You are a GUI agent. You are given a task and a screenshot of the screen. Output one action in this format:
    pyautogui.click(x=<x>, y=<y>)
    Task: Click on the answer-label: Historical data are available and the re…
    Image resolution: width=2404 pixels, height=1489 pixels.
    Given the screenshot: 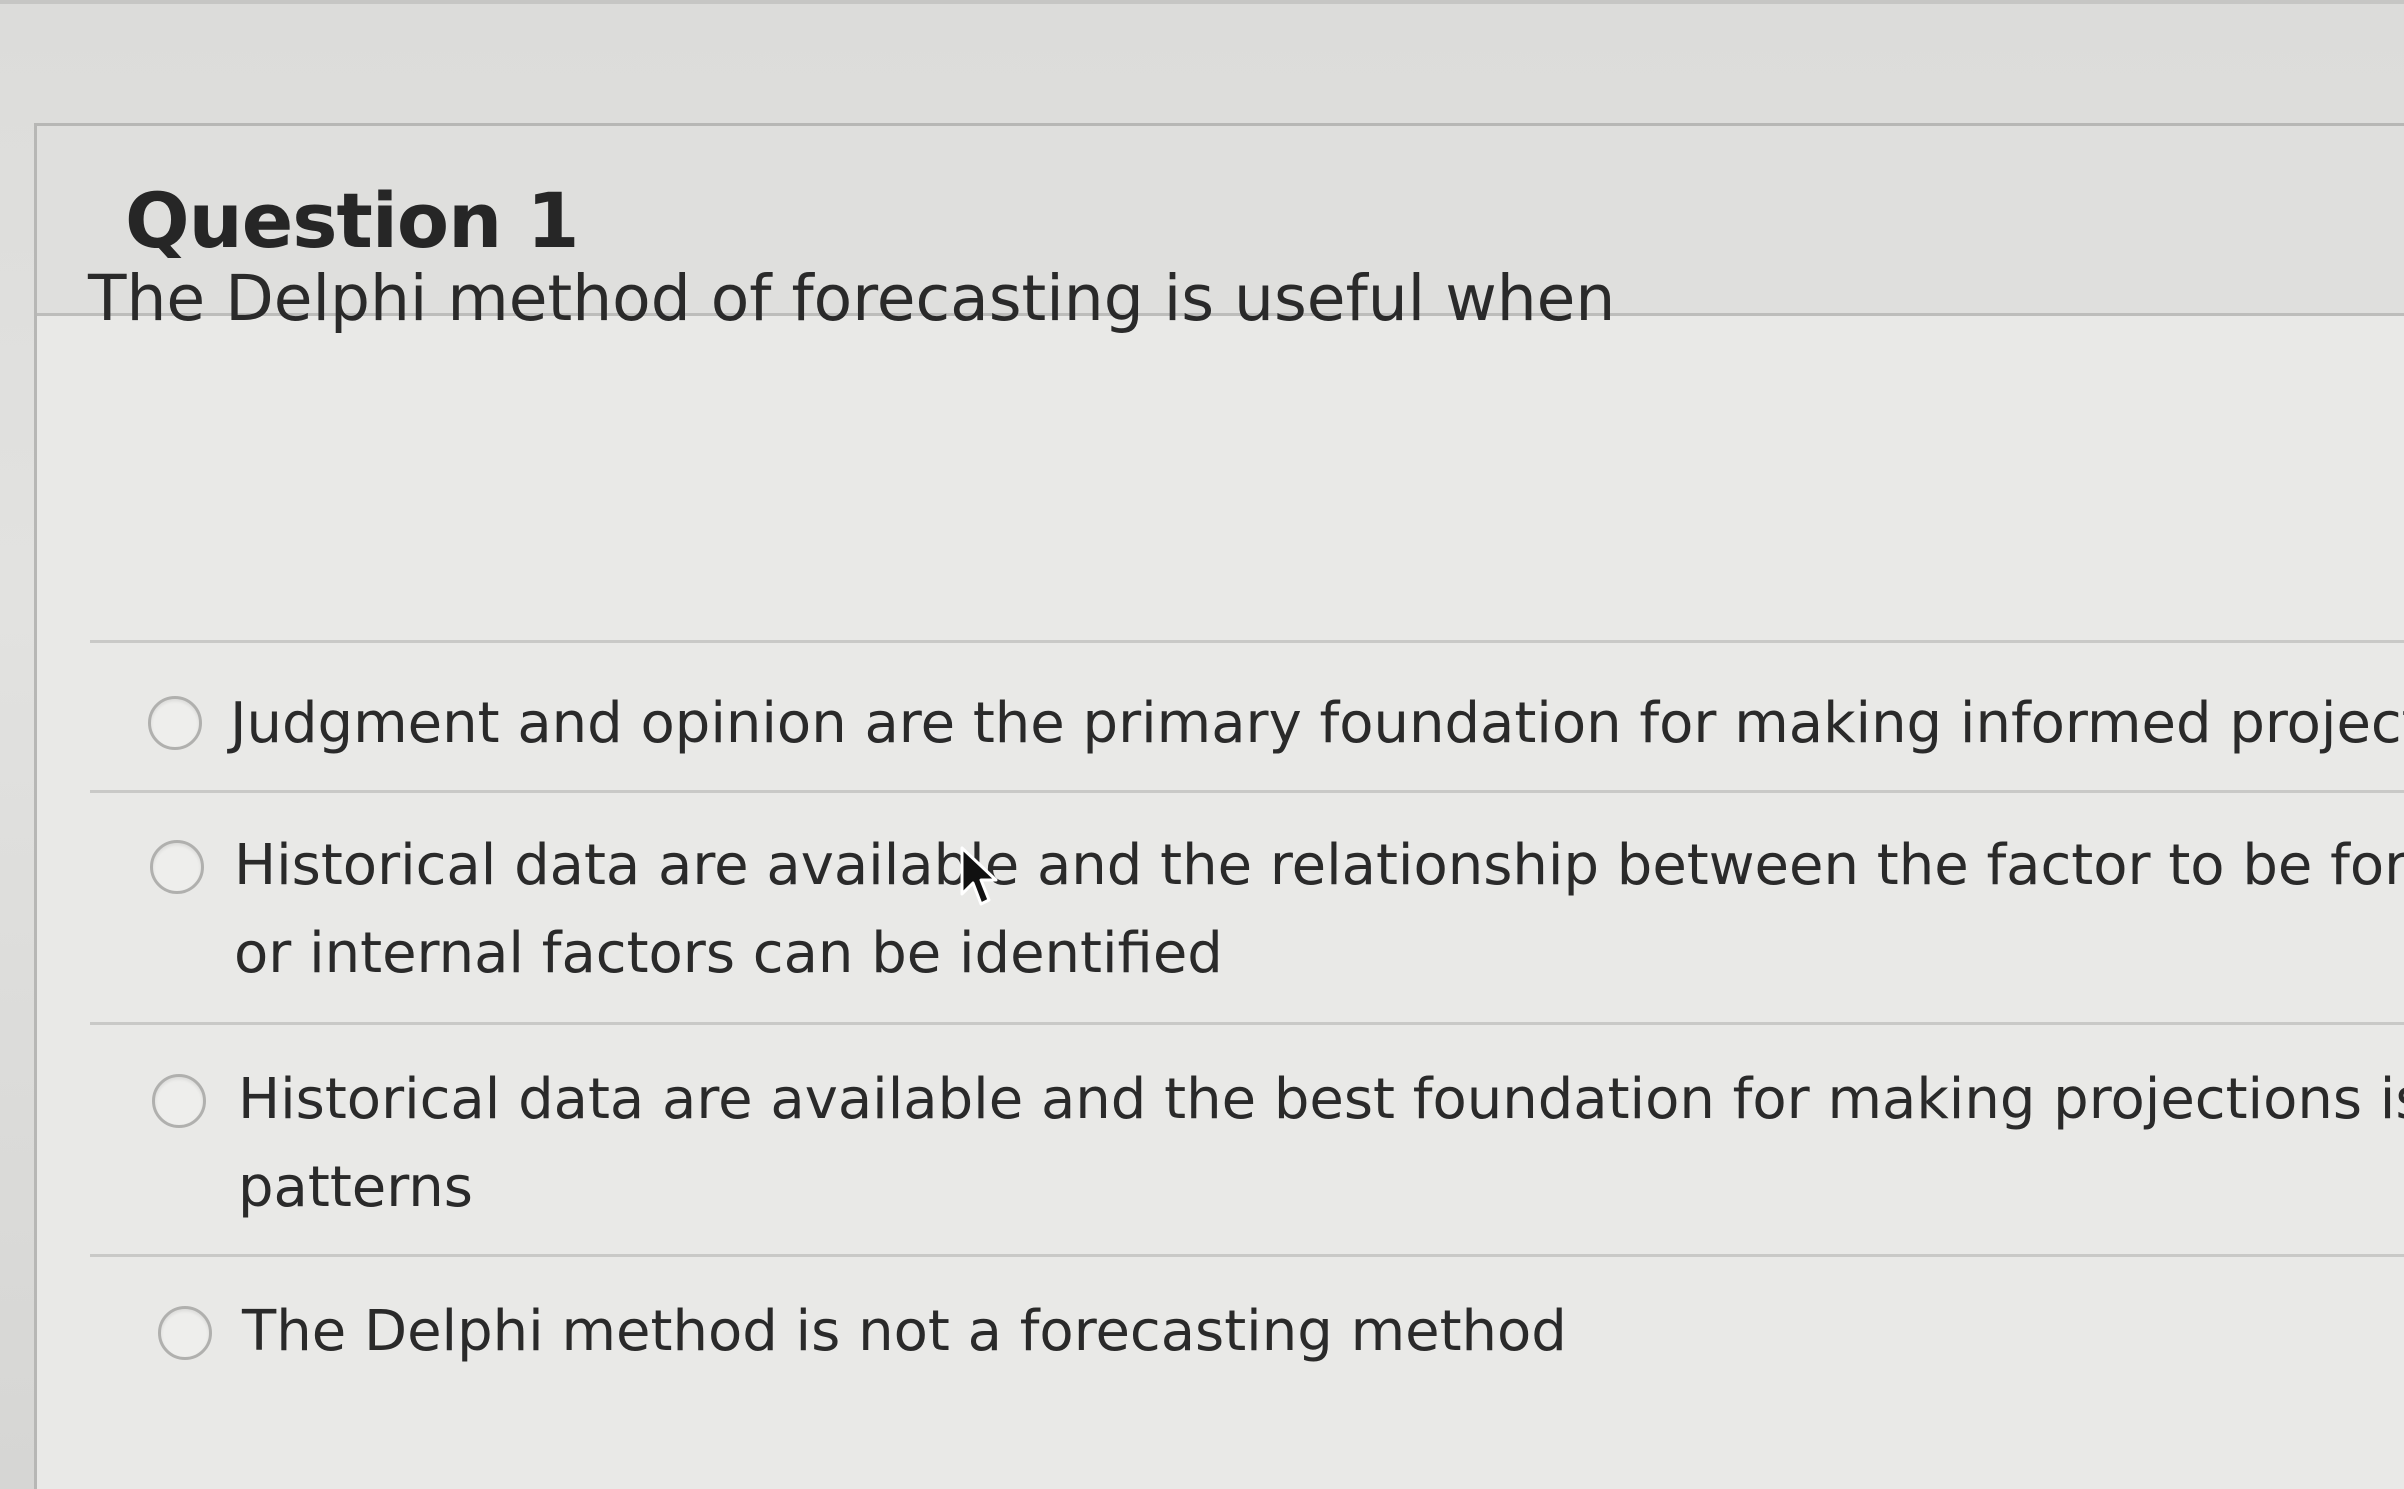 What is the action you would take?
    pyautogui.click(x=1319, y=866)
    